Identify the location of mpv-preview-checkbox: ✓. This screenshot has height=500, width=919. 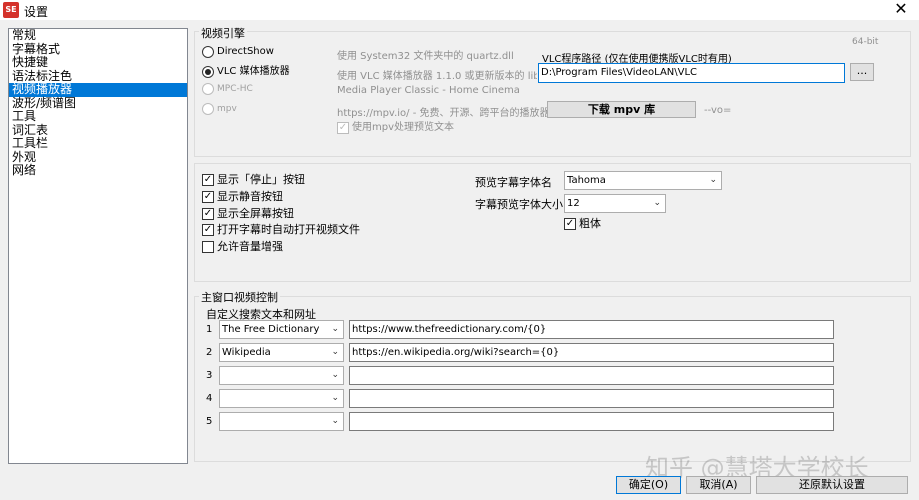
(343, 128).